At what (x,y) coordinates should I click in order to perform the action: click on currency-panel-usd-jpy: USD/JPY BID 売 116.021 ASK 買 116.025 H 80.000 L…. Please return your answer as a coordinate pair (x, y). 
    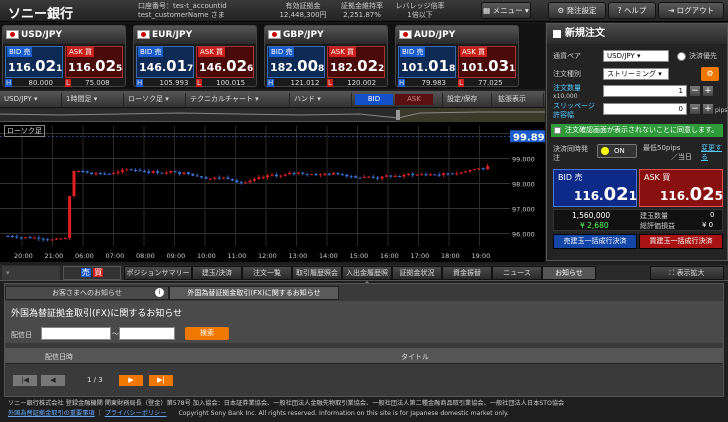
    Looking at the image, I should click on (64, 56).